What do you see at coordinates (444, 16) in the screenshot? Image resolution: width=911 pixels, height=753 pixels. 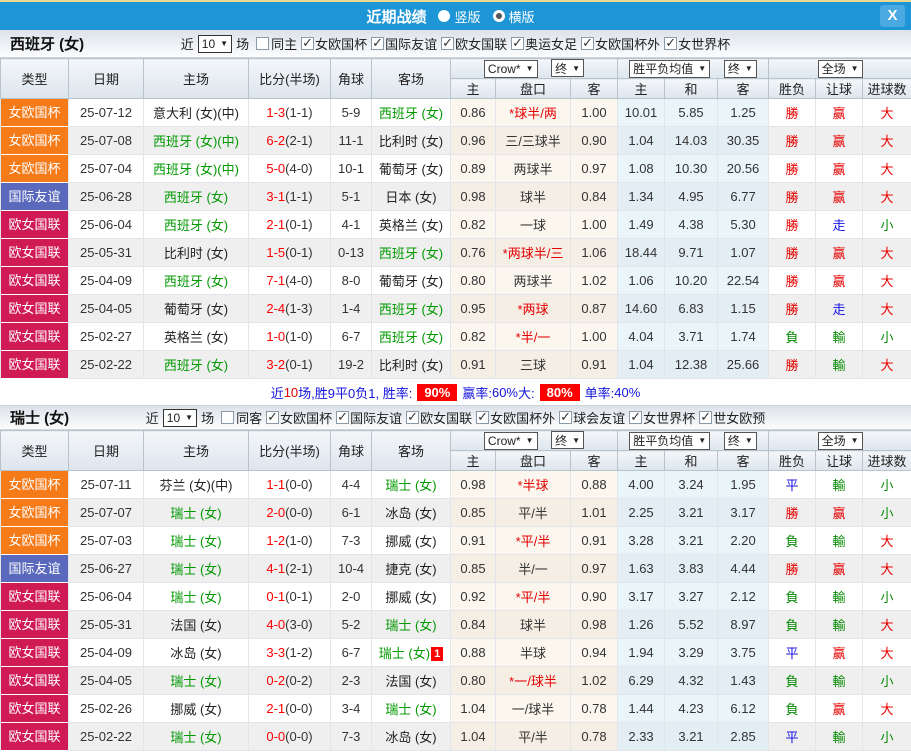 I see `vertical-layout-radio` at bounding box center [444, 16].